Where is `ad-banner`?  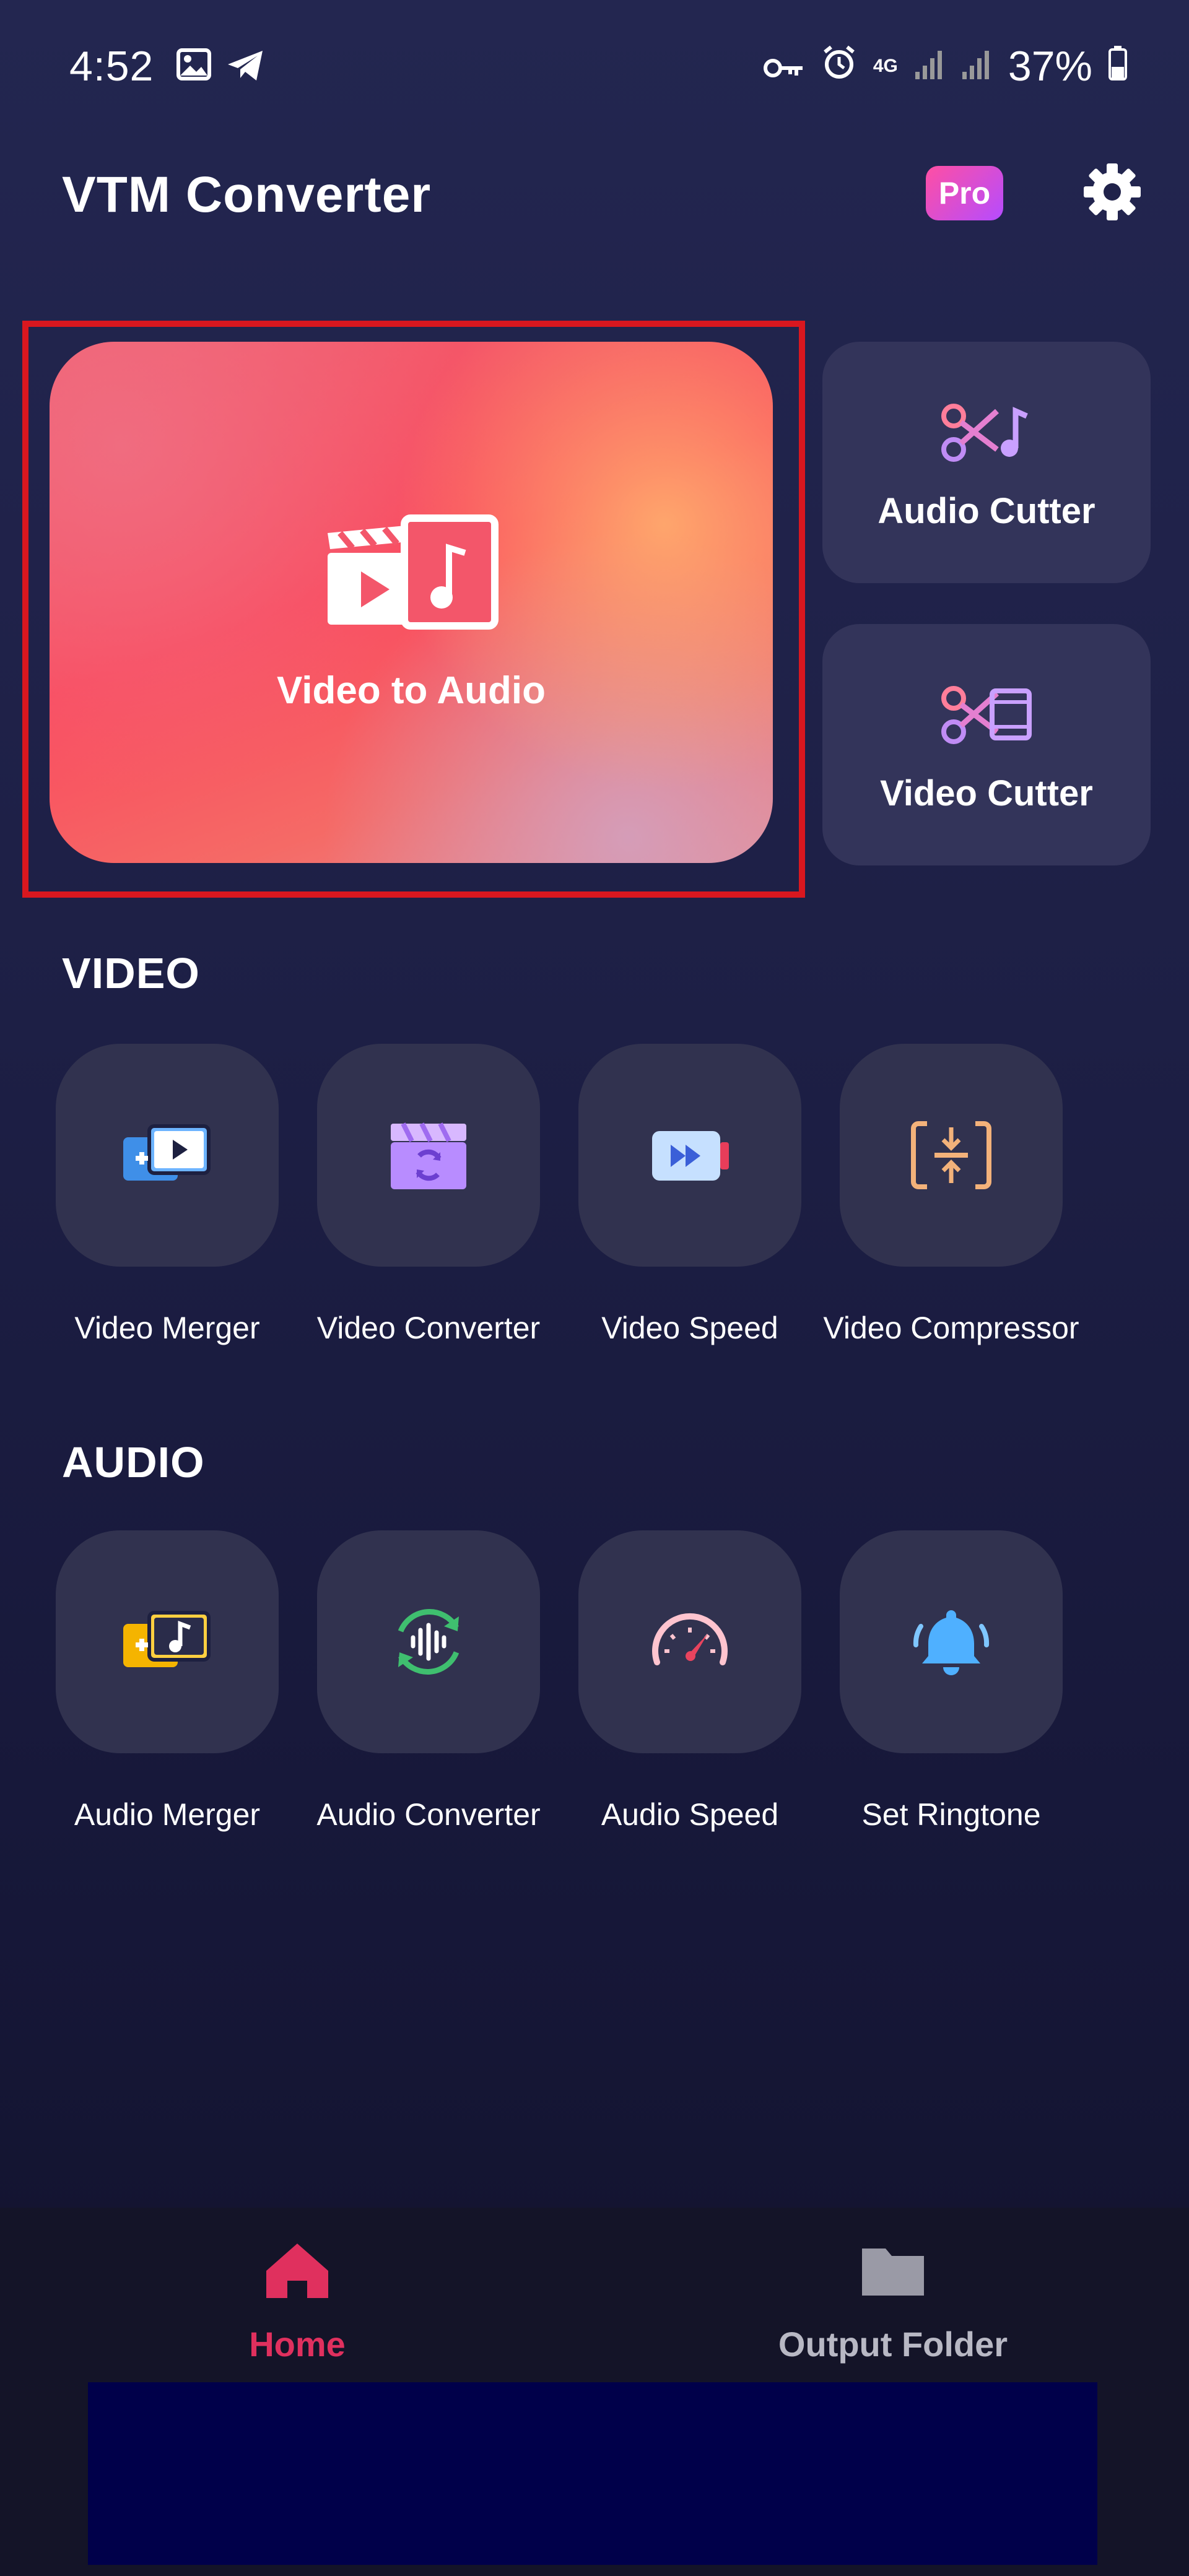
ad-banner is located at coordinates (592, 2473).